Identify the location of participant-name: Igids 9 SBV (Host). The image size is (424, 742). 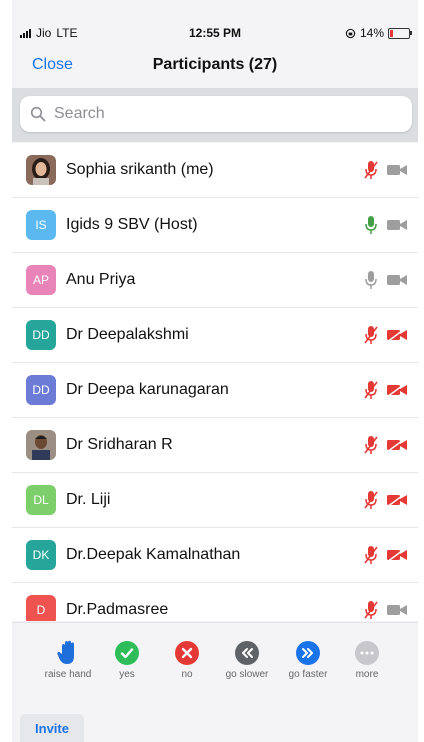
(132, 224).